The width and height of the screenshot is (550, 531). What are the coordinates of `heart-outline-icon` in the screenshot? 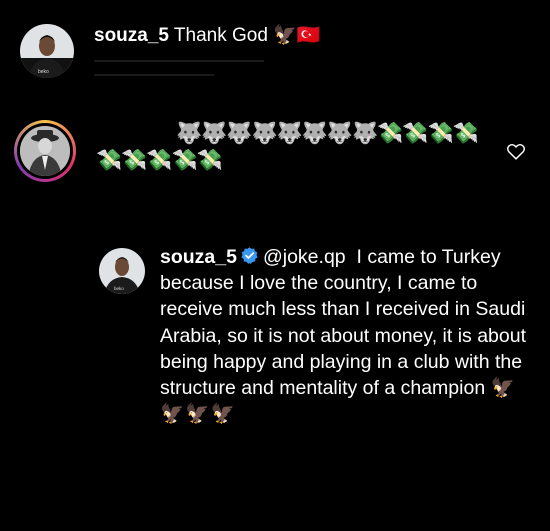 It's located at (516, 151).